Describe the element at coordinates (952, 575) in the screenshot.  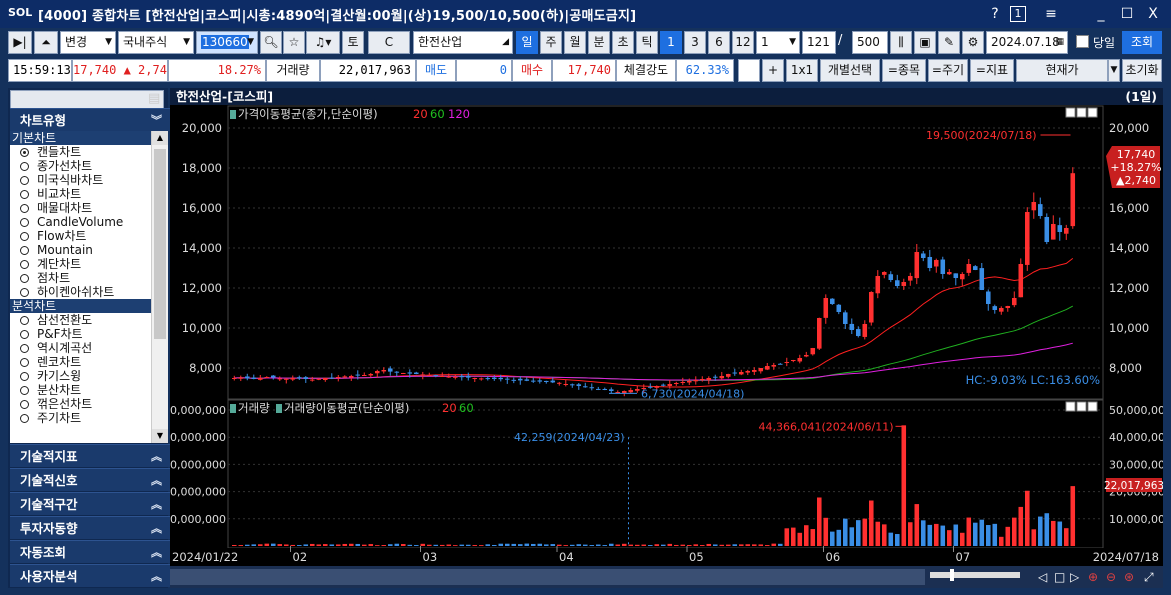
I see `zoom-slider-handle` at that location.